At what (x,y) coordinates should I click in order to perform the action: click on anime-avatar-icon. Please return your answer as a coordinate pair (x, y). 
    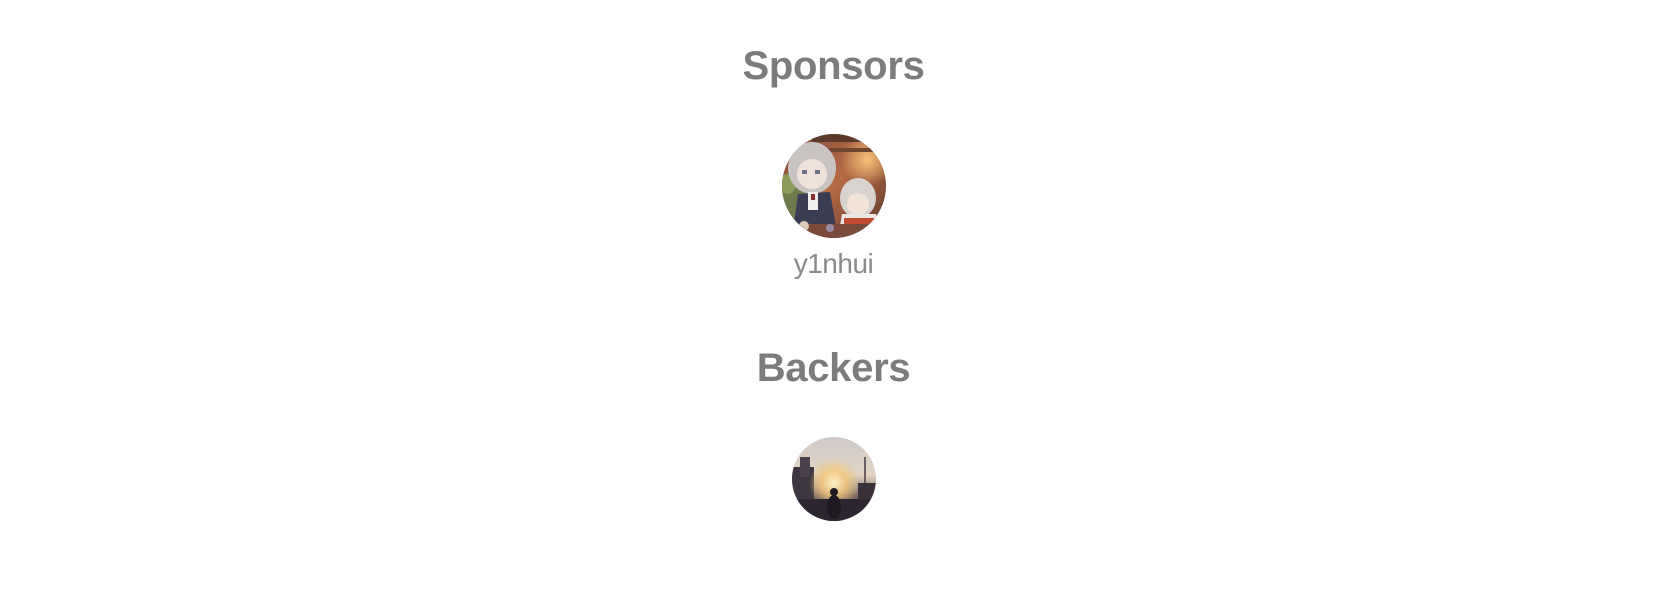
    Looking at the image, I should click on (833, 186).